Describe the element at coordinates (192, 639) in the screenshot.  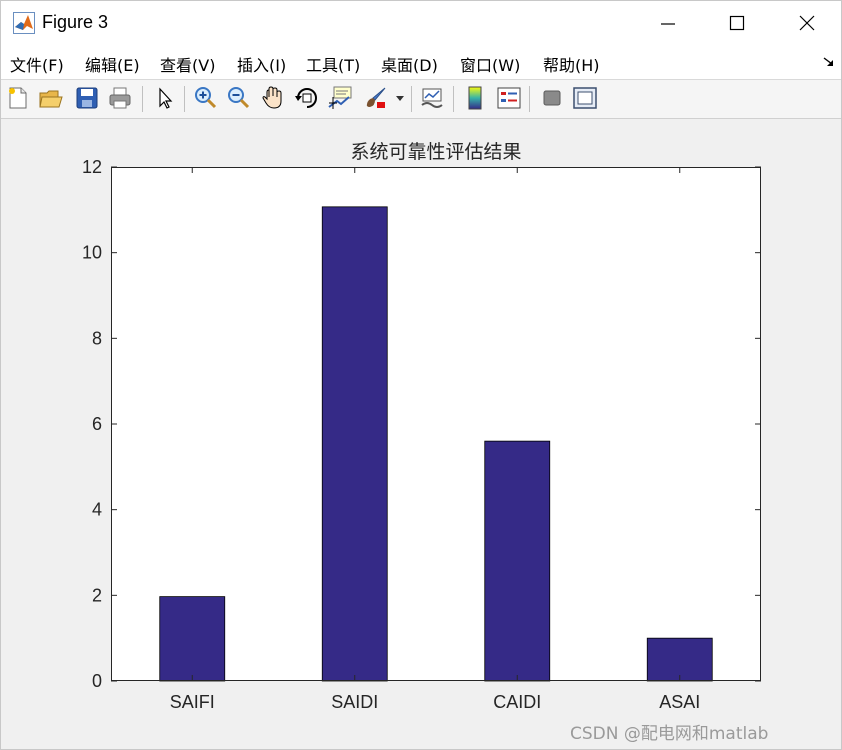
I see `bar-saifi` at that location.